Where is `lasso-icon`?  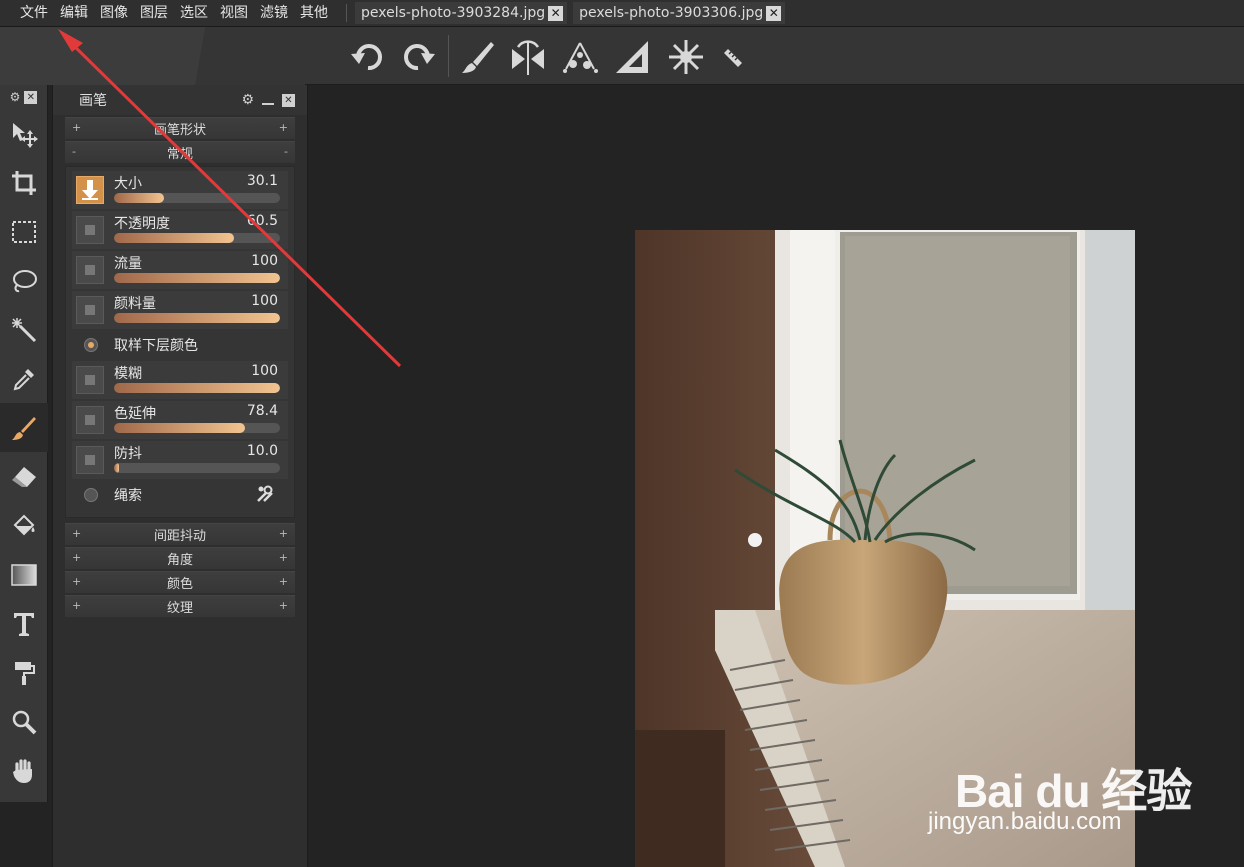 lasso-icon is located at coordinates (25, 280).